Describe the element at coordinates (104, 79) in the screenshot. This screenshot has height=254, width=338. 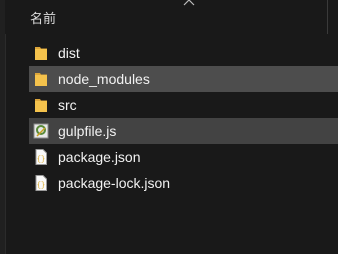
I see `file-name: node_modules` at that location.